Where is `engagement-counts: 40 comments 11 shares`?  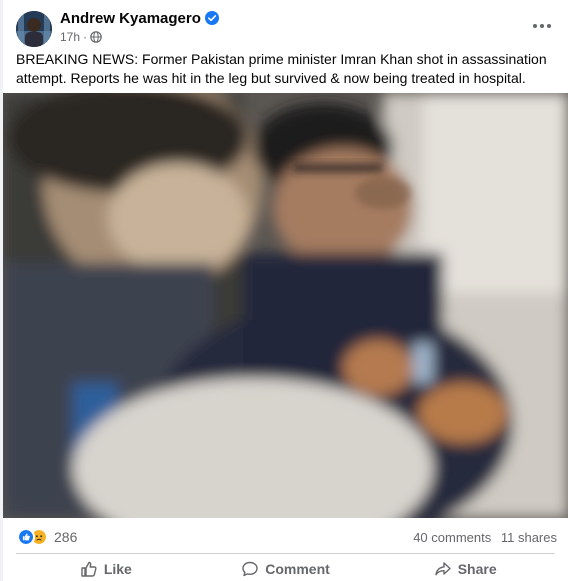 engagement-counts: 40 comments 11 shares is located at coordinates (482, 537).